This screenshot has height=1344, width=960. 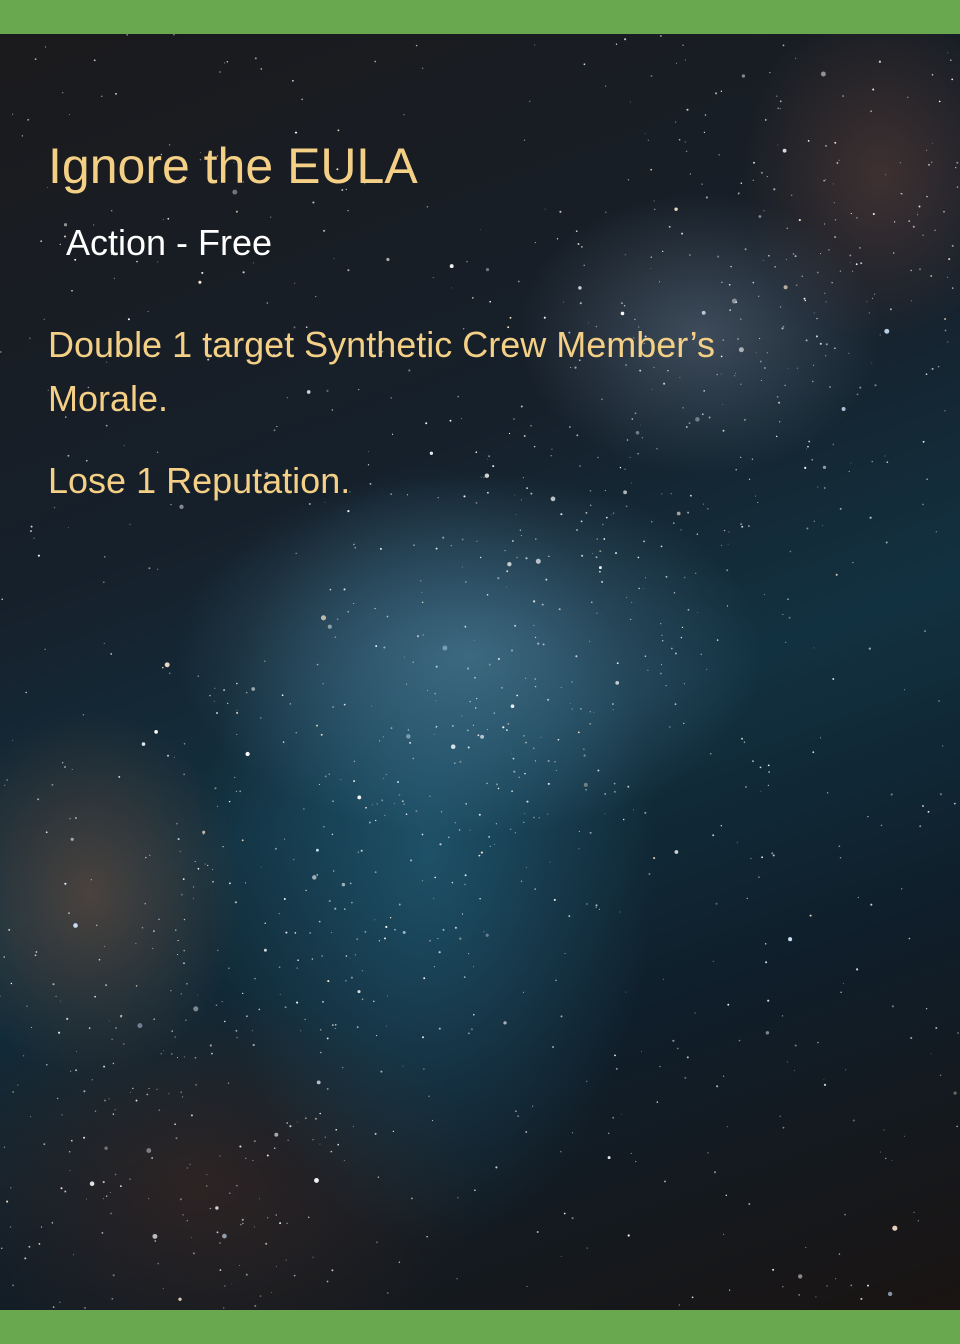 What do you see at coordinates (233, 166) in the screenshot?
I see `card-title: Ignore the EULA` at bounding box center [233, 166].